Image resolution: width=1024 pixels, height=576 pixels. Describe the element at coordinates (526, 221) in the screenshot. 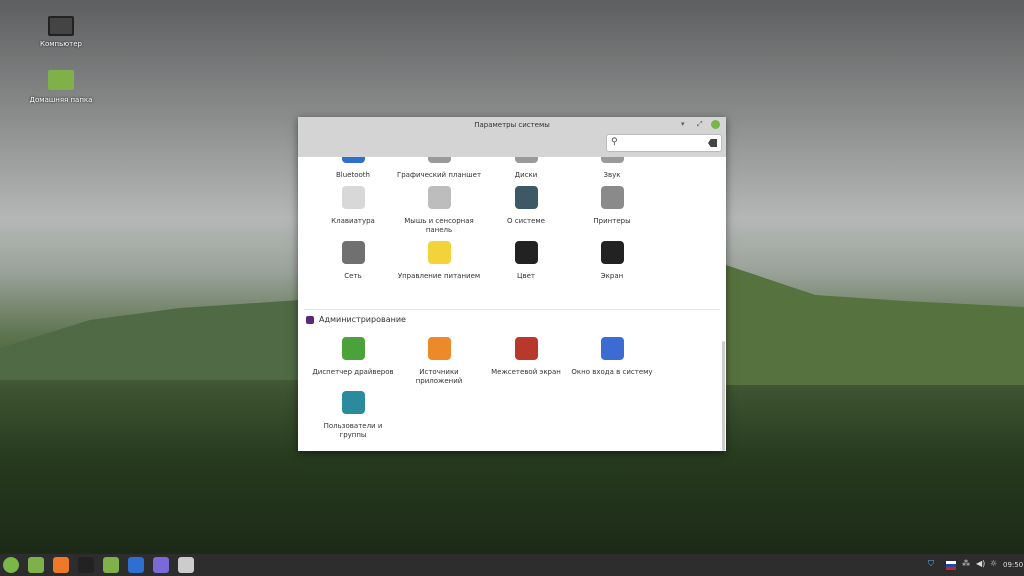

I see `settings-item-label: О системе` at that location.